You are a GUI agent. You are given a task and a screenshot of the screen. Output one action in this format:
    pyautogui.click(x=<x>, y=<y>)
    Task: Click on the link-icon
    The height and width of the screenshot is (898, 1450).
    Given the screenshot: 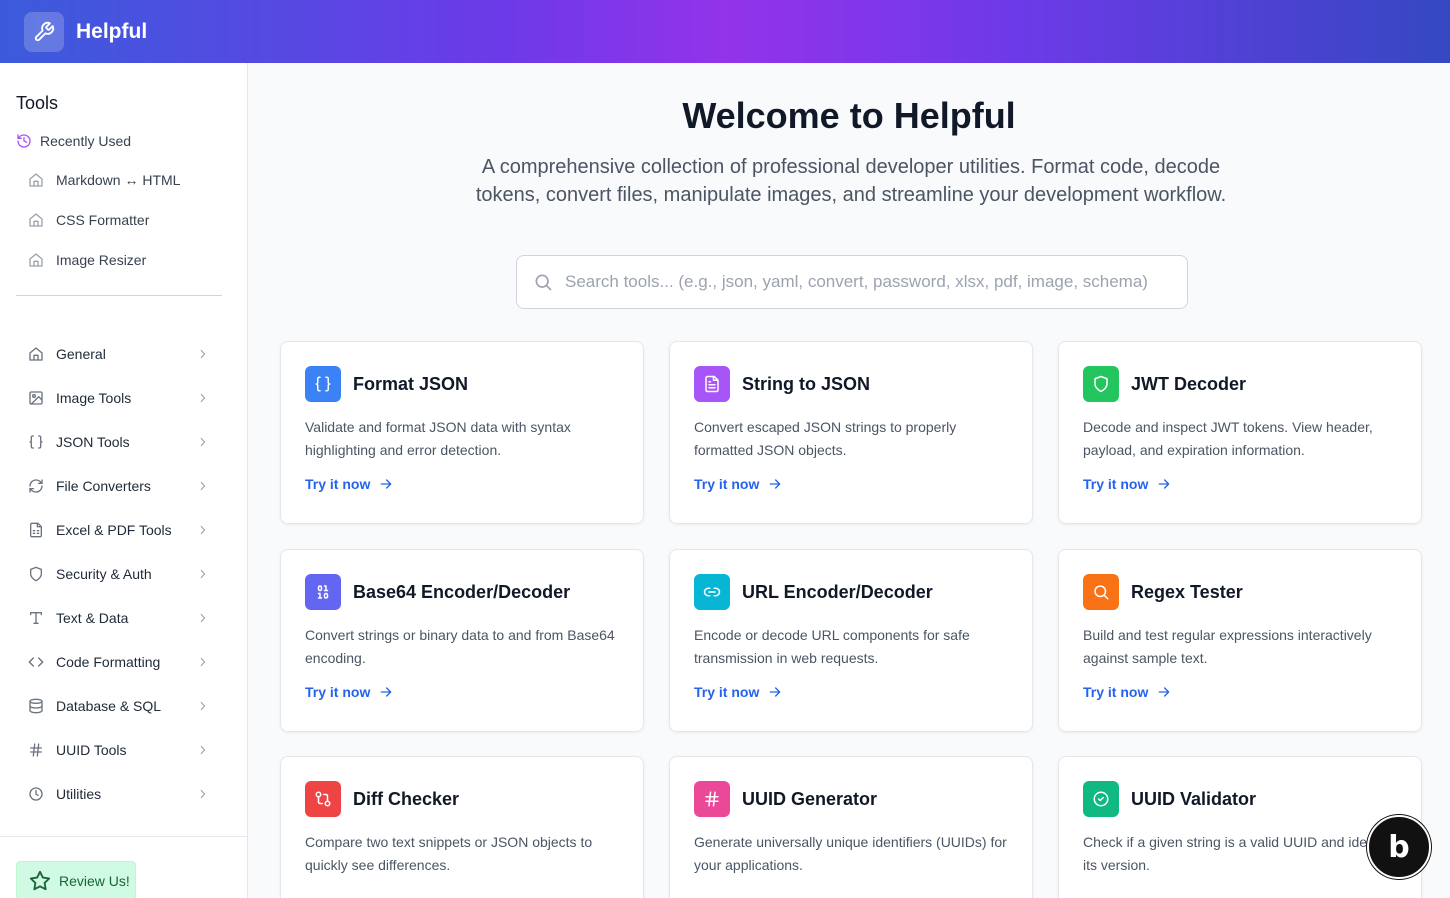 What is the action you would take?
    pyautogui.click(x=712, y=592)
    